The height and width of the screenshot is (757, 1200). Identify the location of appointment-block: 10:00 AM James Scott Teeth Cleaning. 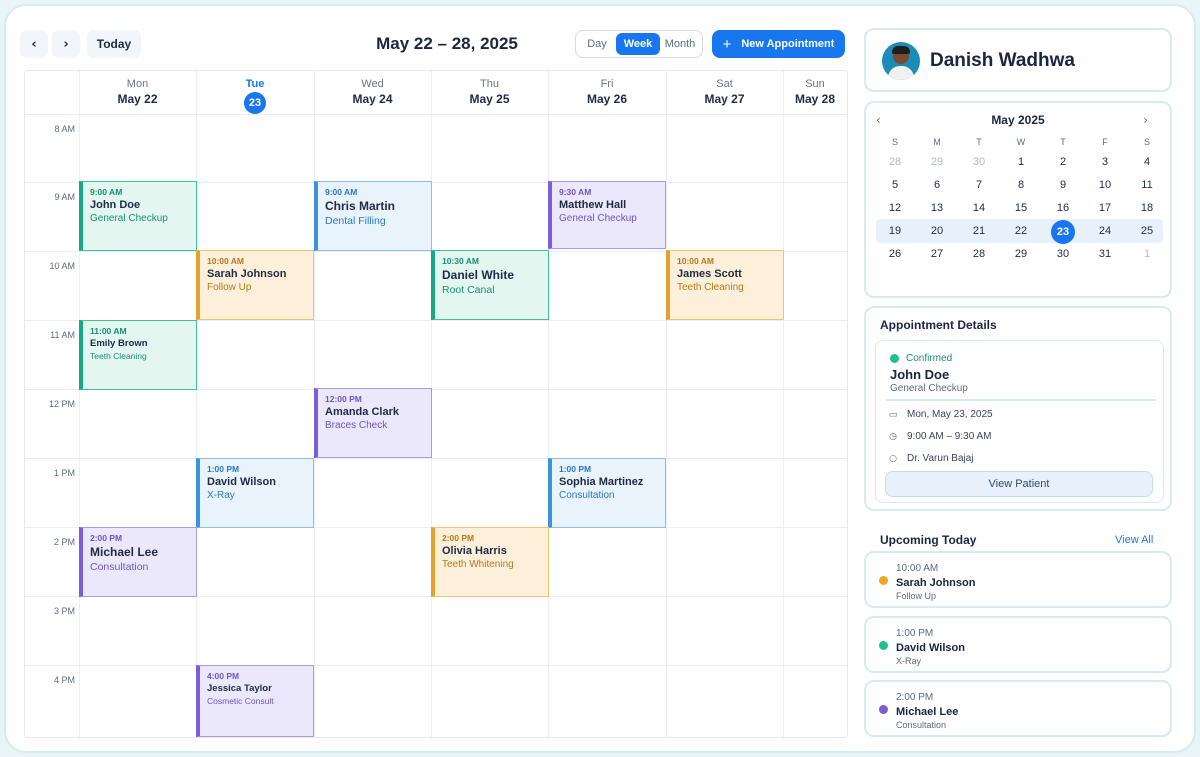
(725, 285).